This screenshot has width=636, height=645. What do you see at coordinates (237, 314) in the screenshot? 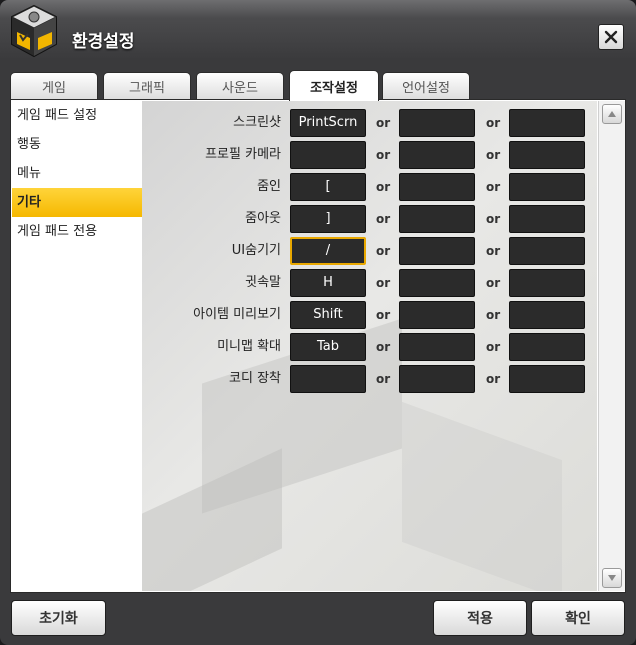
I see `keybinding-label: 아이템 미리보기` at bounding box center [237, 314].